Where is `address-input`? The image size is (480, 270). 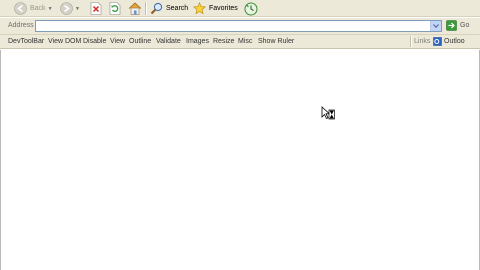
address-input is located at coordinates (238, 26).